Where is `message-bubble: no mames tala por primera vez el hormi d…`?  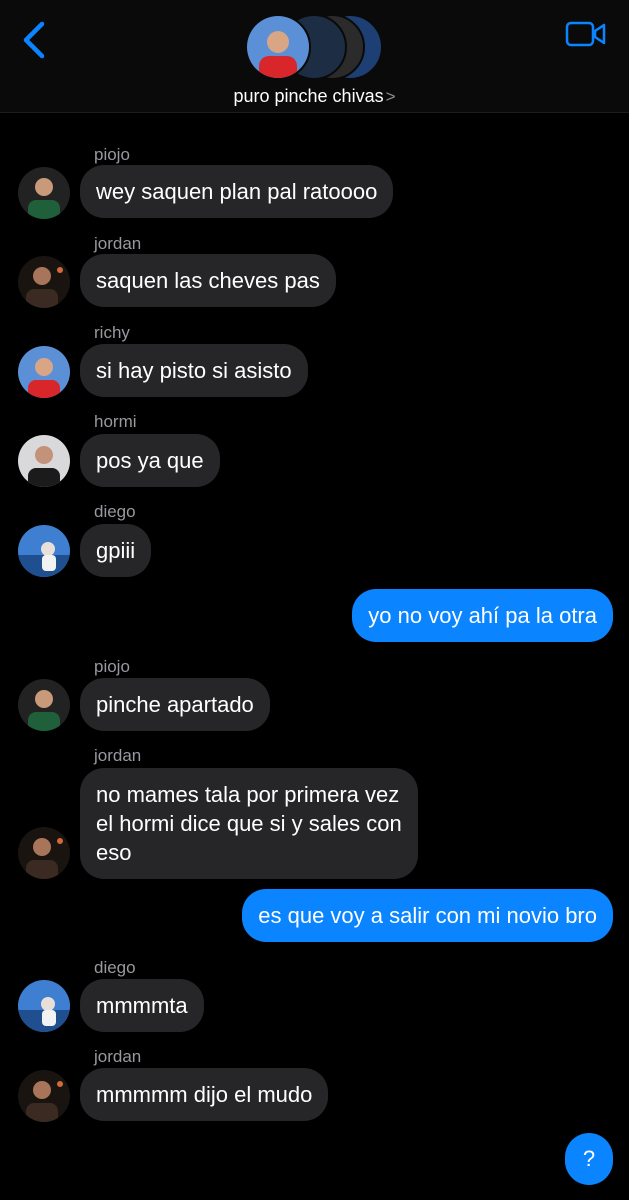
message-bubble: no mames tala por primera vez el hormi d… is located at coordinates (249, 823).